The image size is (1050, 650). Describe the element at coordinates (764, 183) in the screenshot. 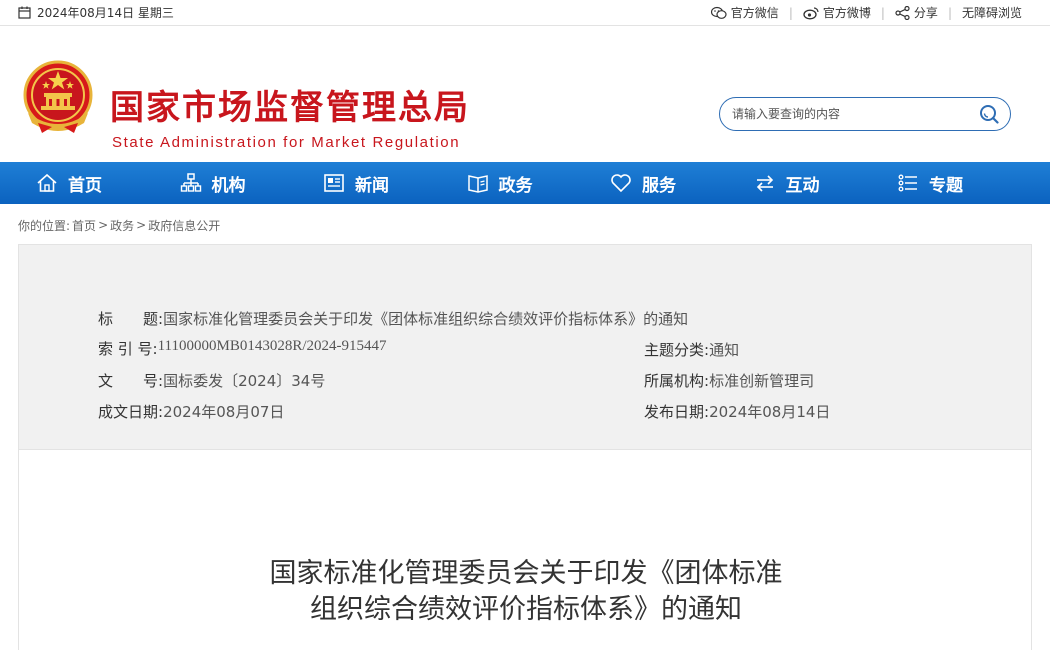

I see `exchange-icon` at that location.